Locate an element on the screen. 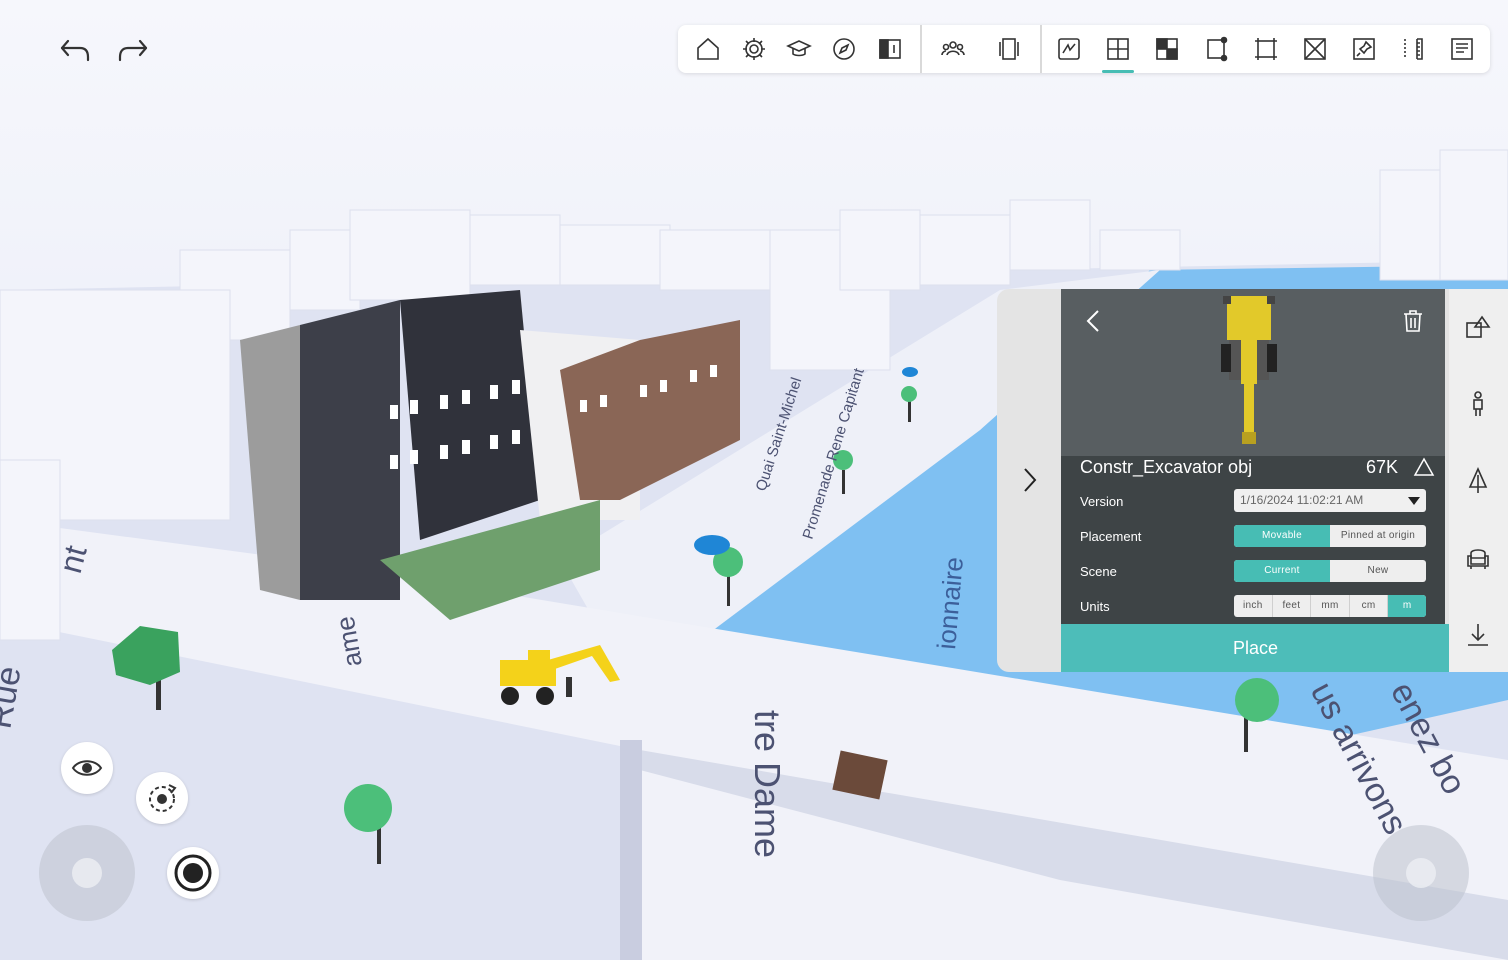 This screenshot has height=960, width=1508. import-category-button is located at coordinates (1478, 635).